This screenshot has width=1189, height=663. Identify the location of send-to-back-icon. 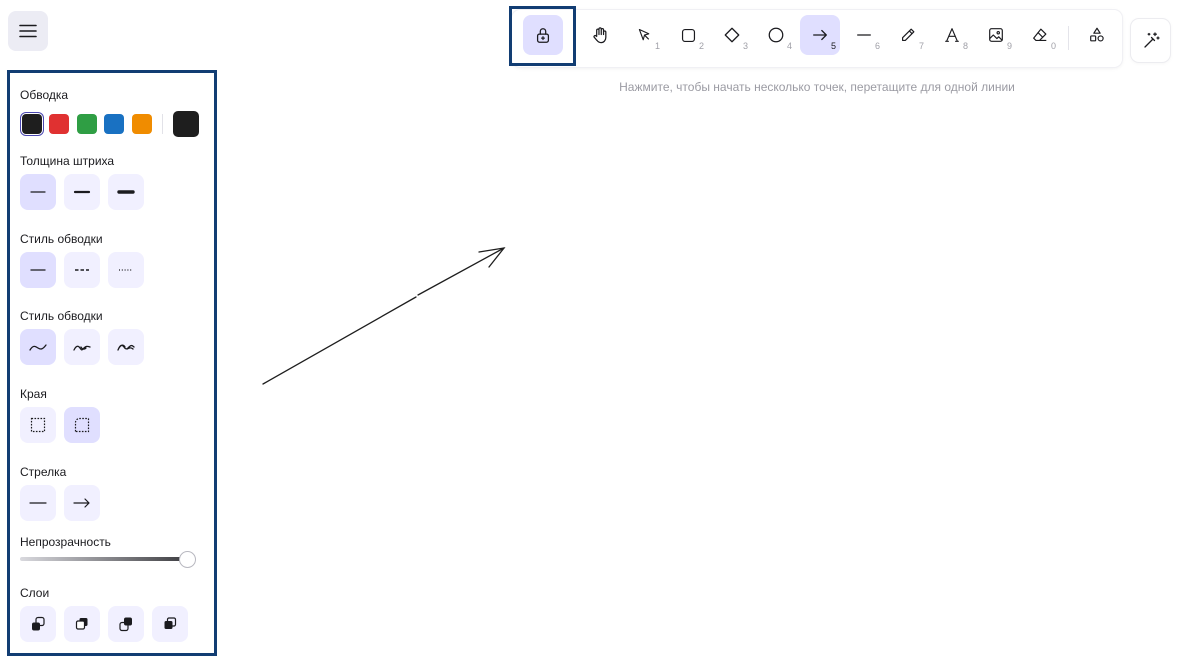
(38, 623).